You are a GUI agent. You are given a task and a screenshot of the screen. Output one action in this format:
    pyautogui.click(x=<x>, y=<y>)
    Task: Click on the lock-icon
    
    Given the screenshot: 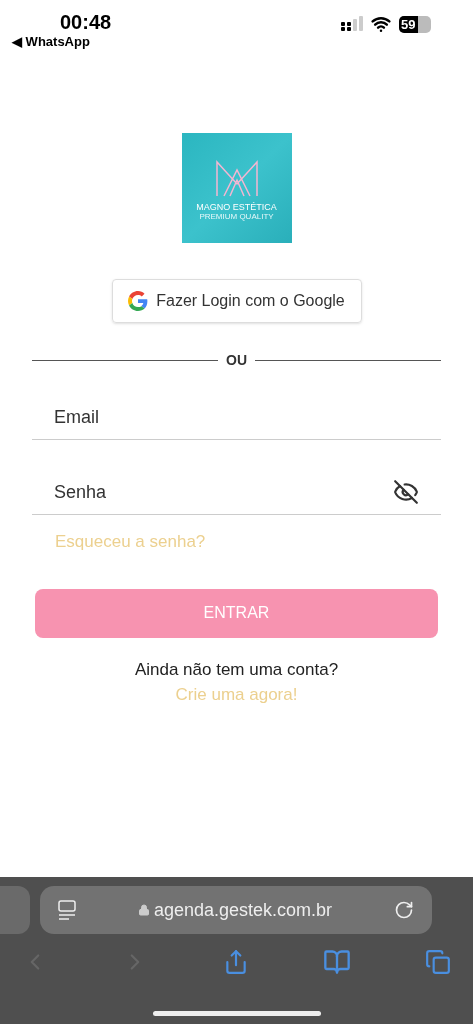 What is the action you would take?
    pyautogui.click(x=143, y=910)
    